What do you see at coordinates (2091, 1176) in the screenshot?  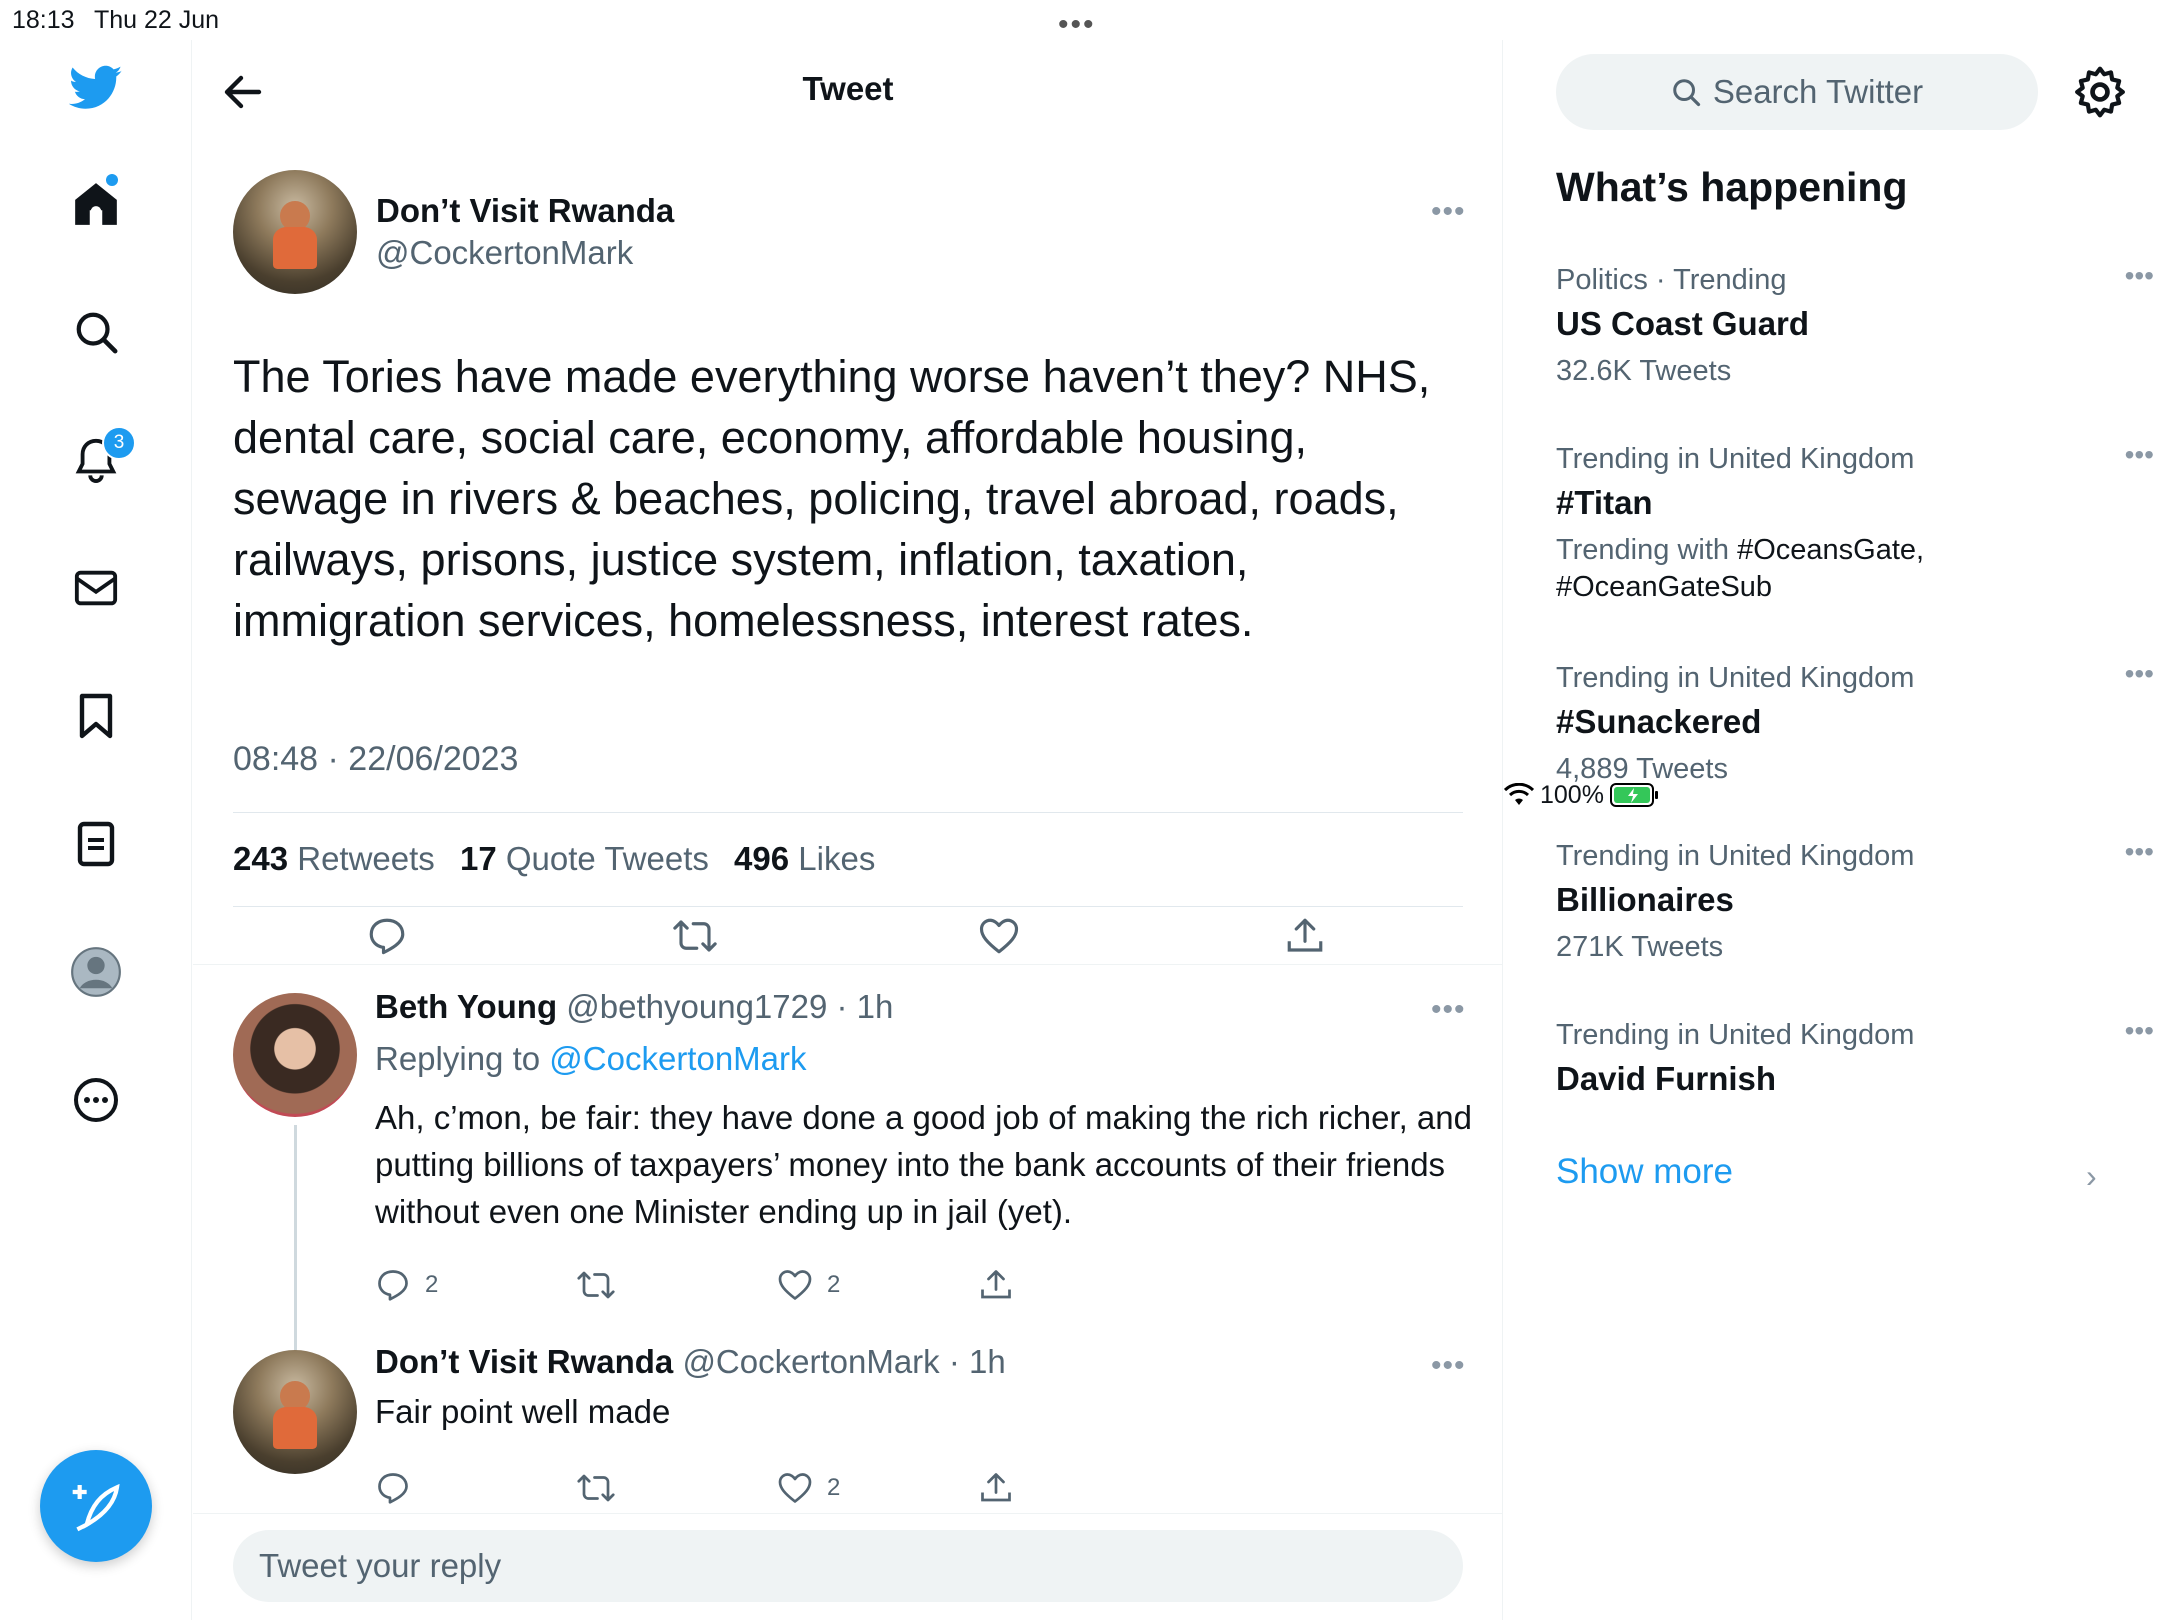 I see `chevron-right-icon: ›` at bounding box center [2091, 1176].